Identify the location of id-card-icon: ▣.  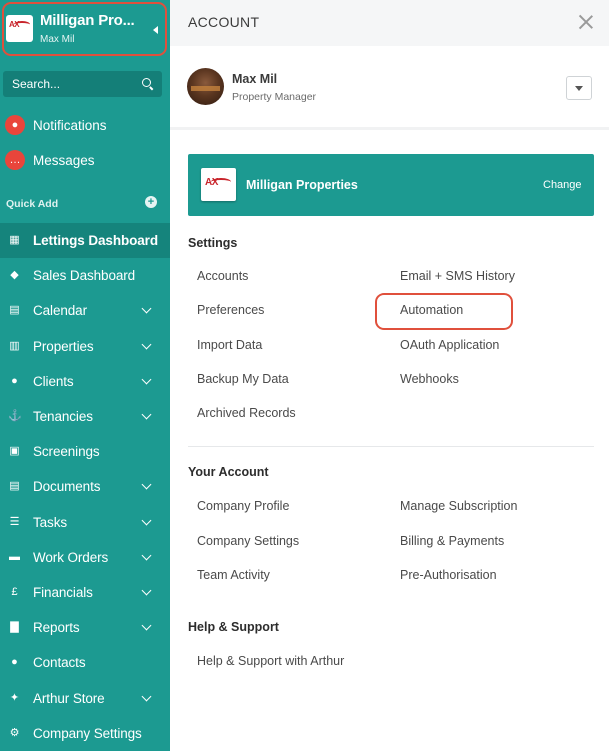
(14, 451).